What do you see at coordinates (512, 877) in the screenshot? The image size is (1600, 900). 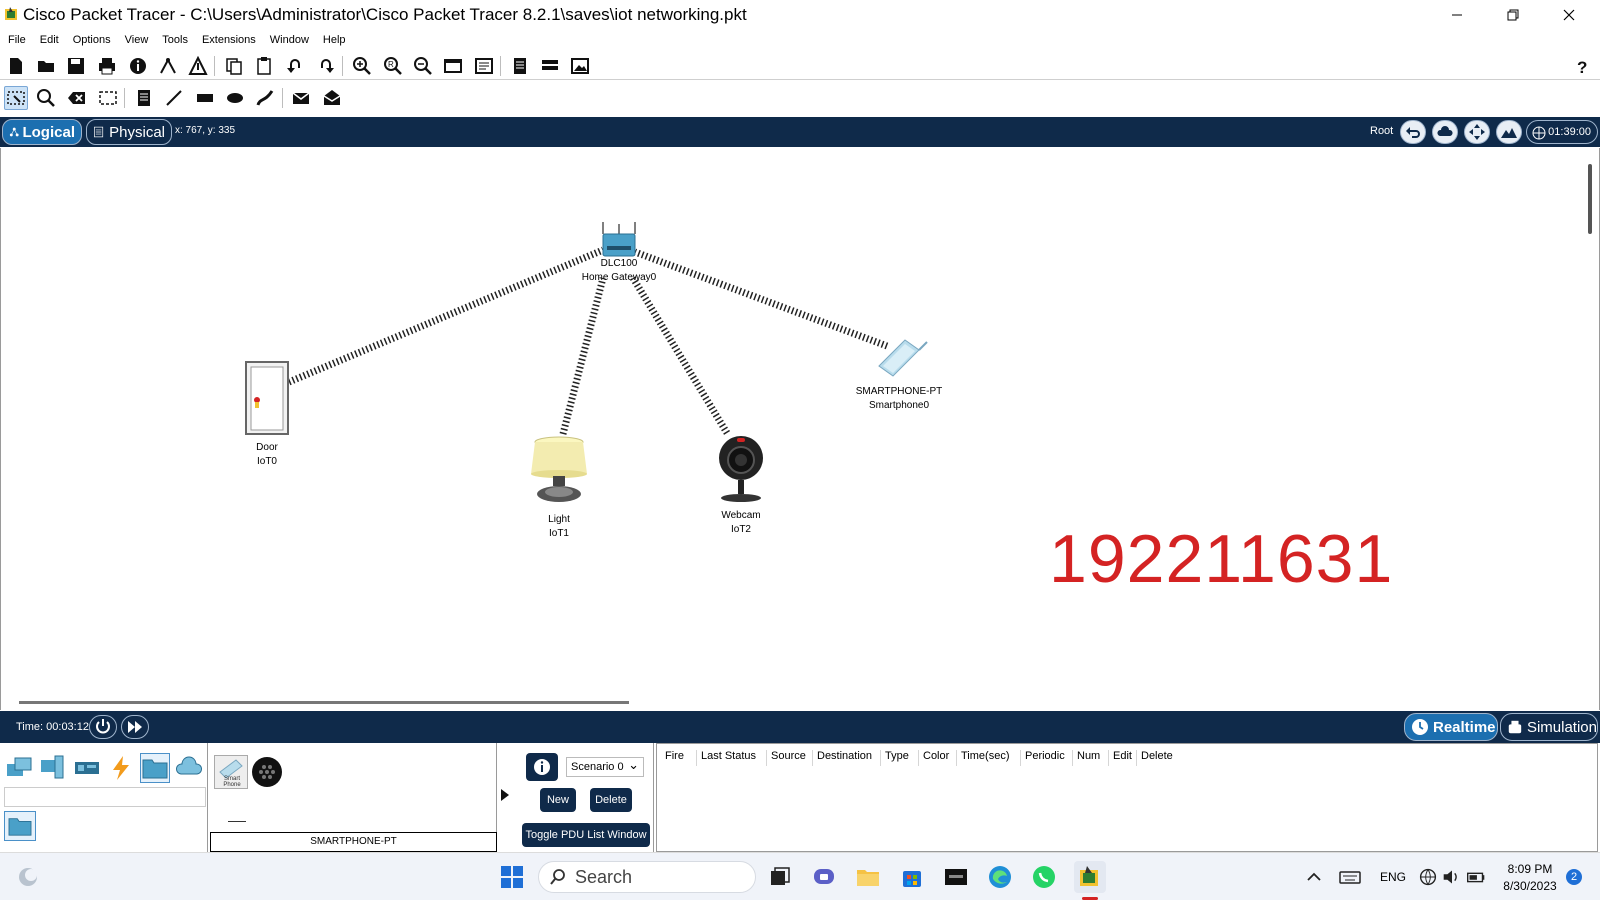 I see `start-button` at bounding box center [512, 877].